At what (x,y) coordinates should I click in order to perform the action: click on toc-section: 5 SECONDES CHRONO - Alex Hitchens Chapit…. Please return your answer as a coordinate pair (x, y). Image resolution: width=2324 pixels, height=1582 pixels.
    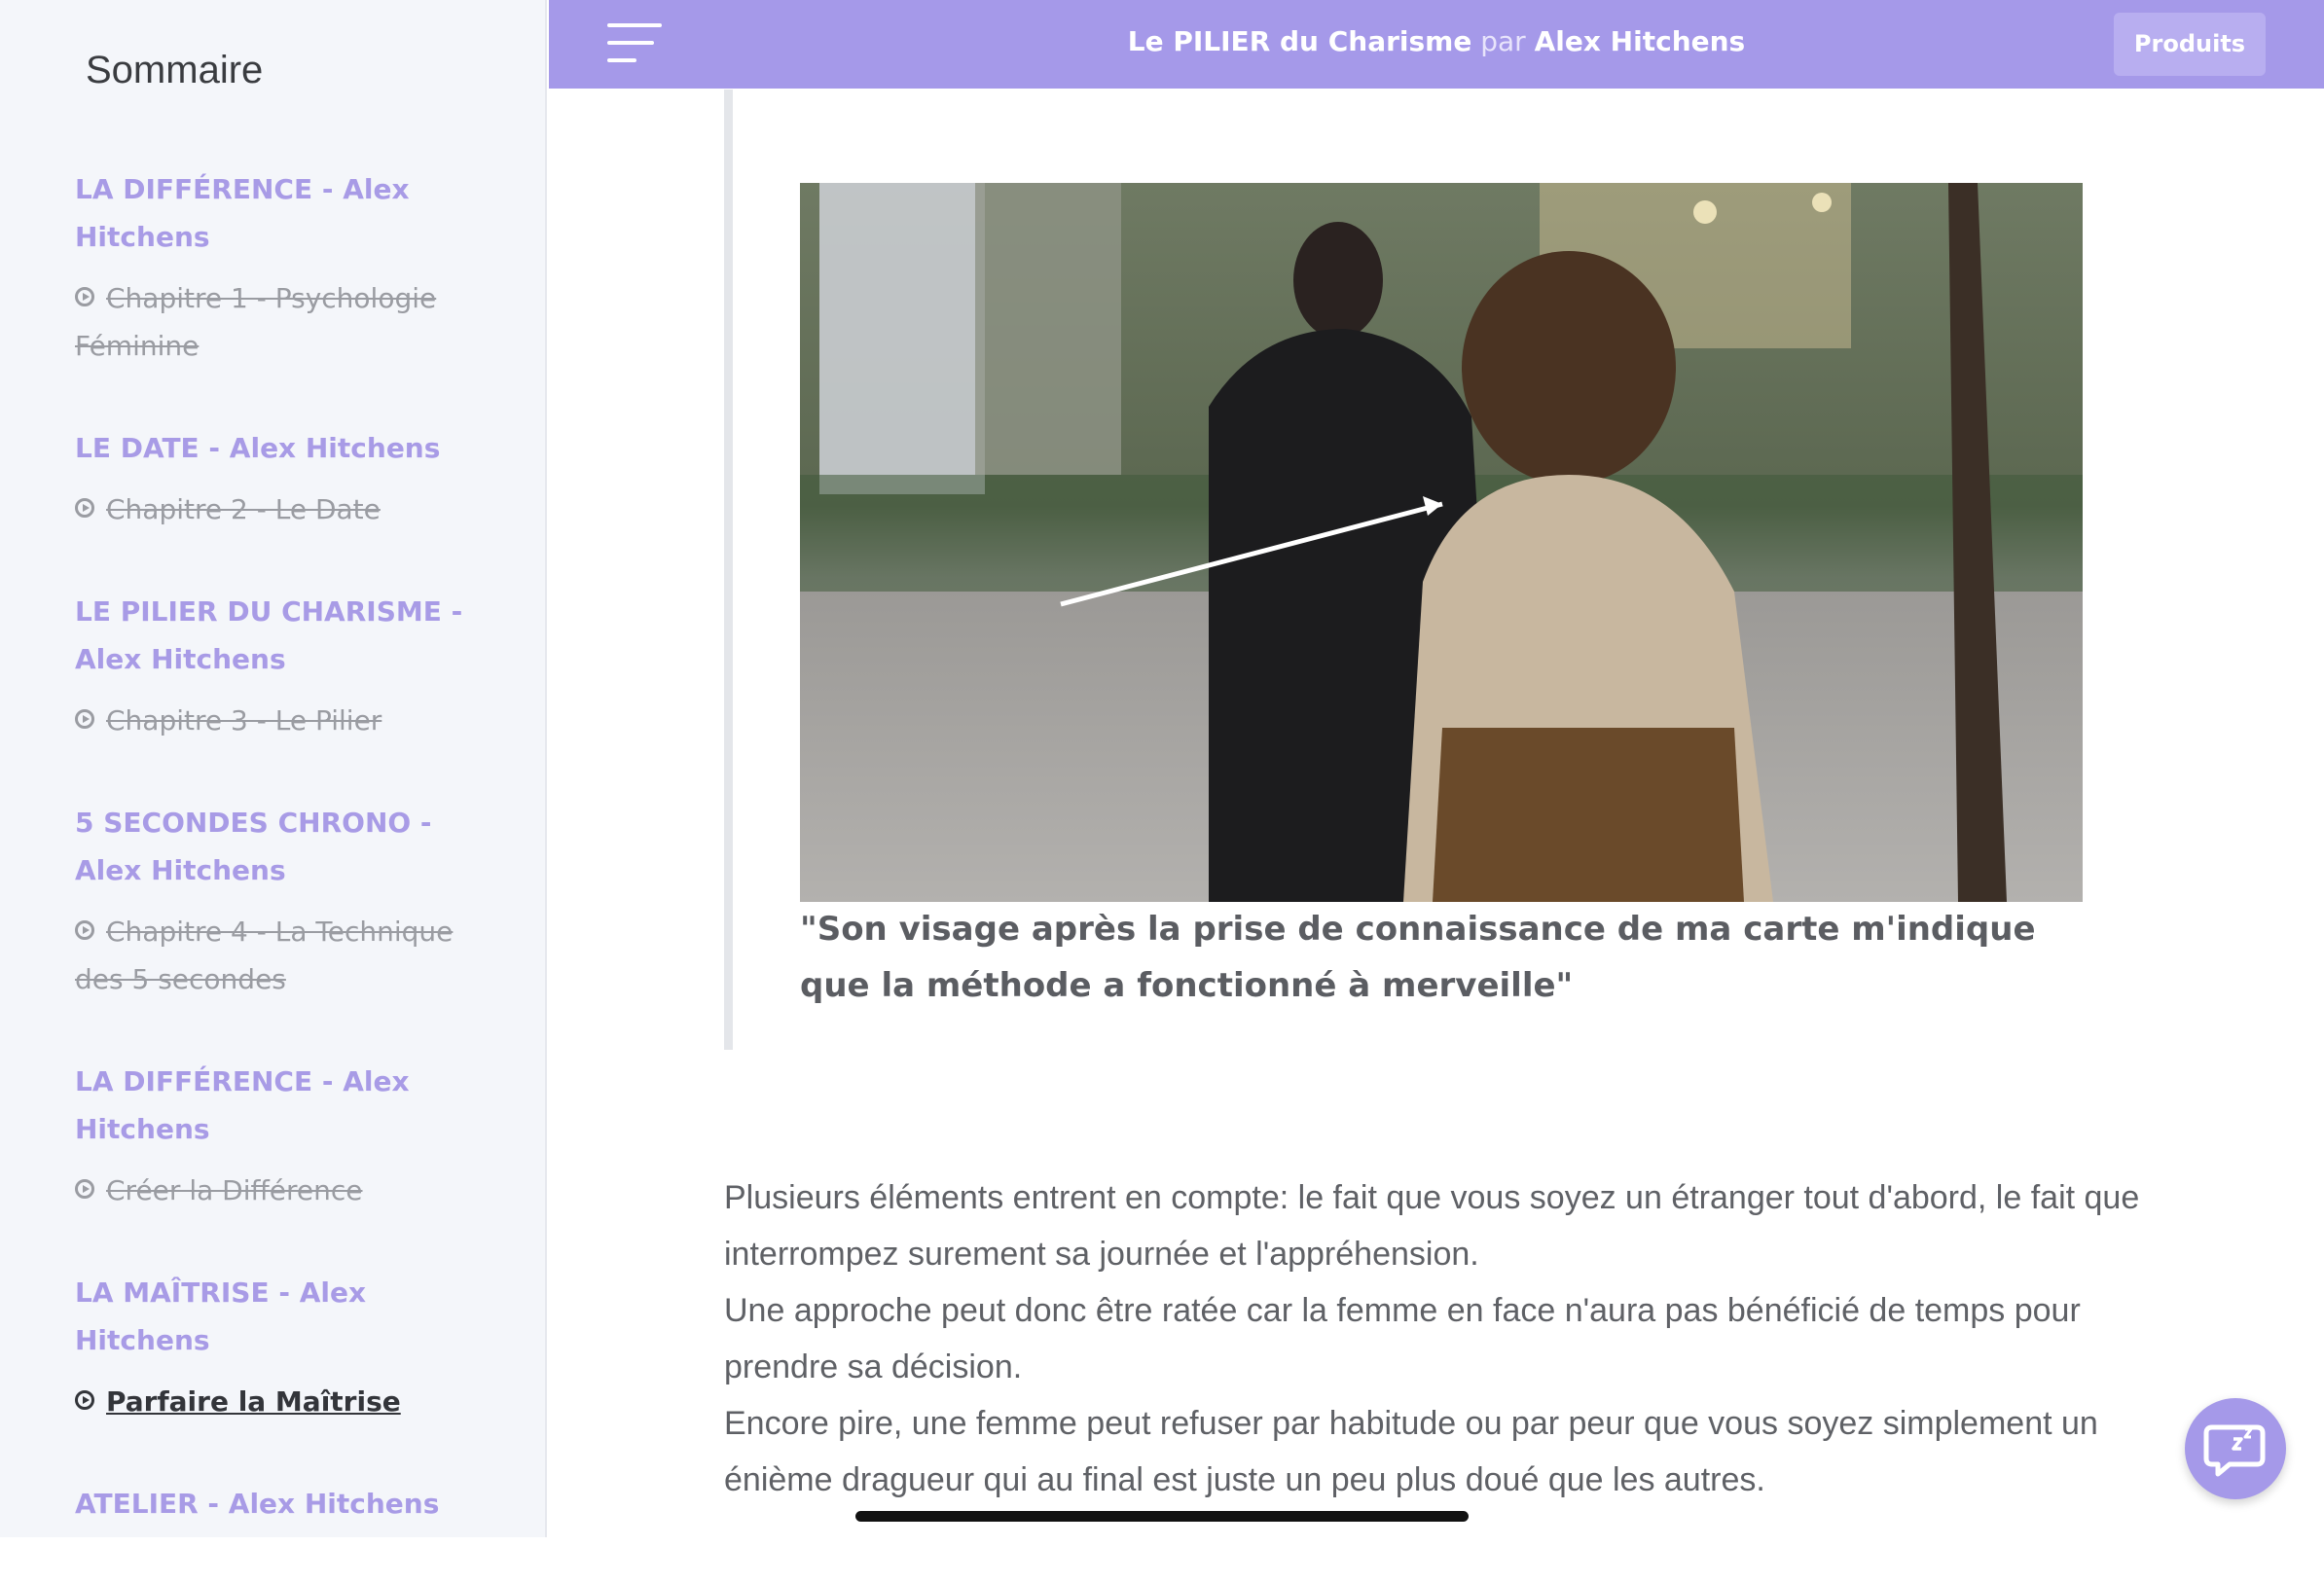
    Looking at the image, I should click on (279, 901).